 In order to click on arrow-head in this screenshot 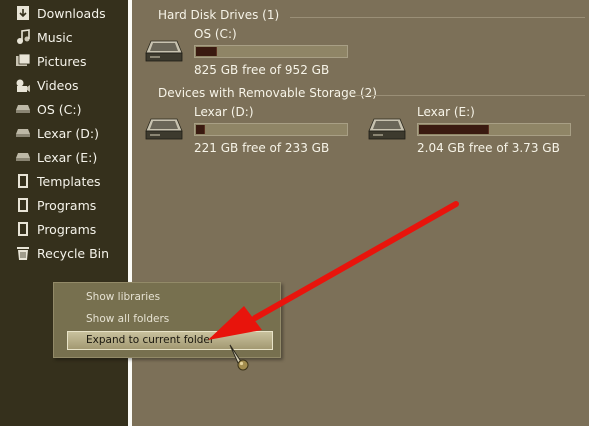, I will do `click(235, 323)`.